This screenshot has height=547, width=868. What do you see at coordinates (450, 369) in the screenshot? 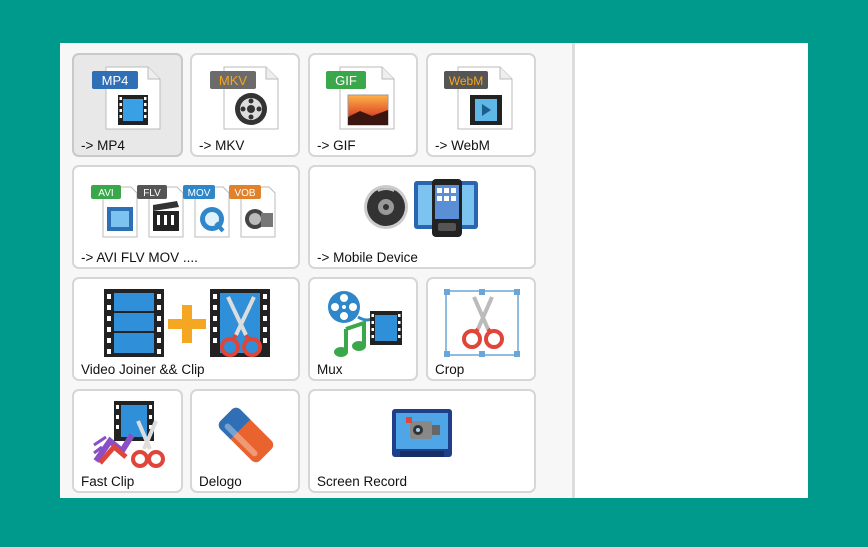
I see `tile-crop-label: Crop` at bounding box center [450, 369].